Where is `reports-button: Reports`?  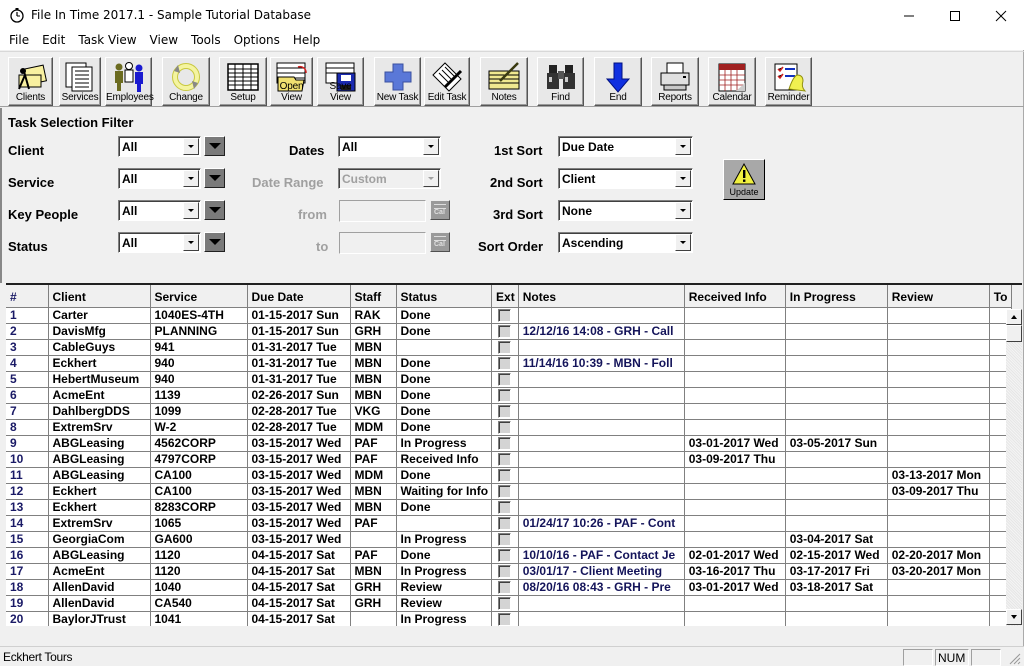 reports-button: Reports is located at coordinates (675, 81).